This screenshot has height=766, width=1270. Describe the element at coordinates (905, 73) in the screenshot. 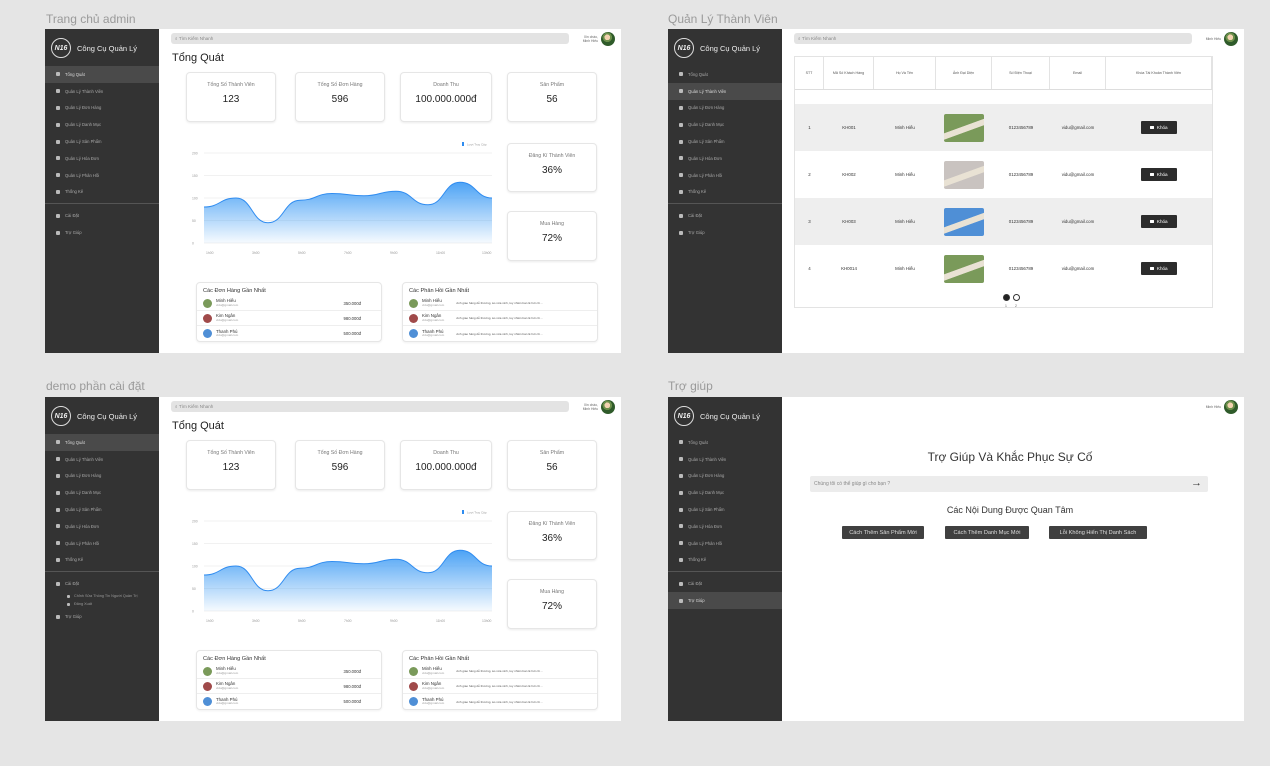

I see `column-header: Họ Và Tên` at that location.